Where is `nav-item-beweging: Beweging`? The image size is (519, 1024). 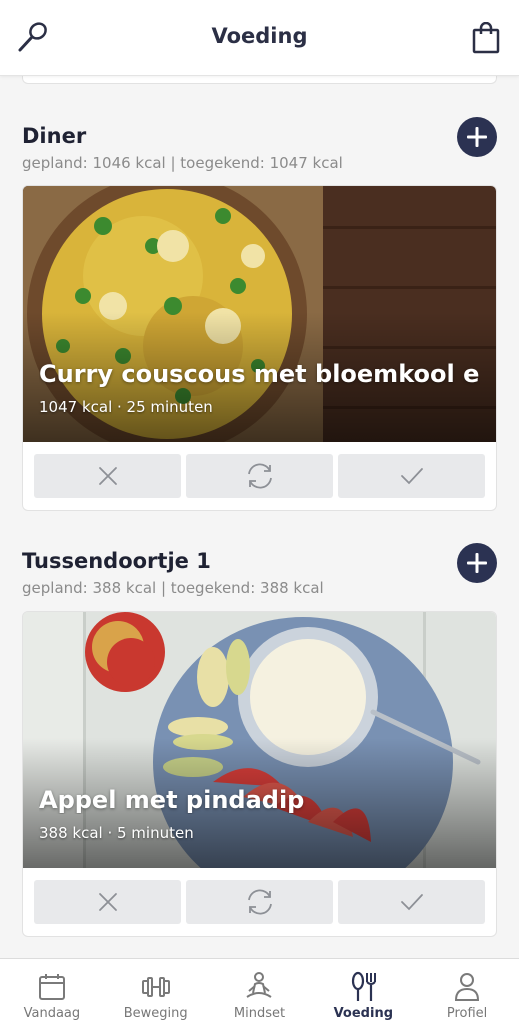
nav-item-beweging: Beweging is located at coordinates (156, 991).